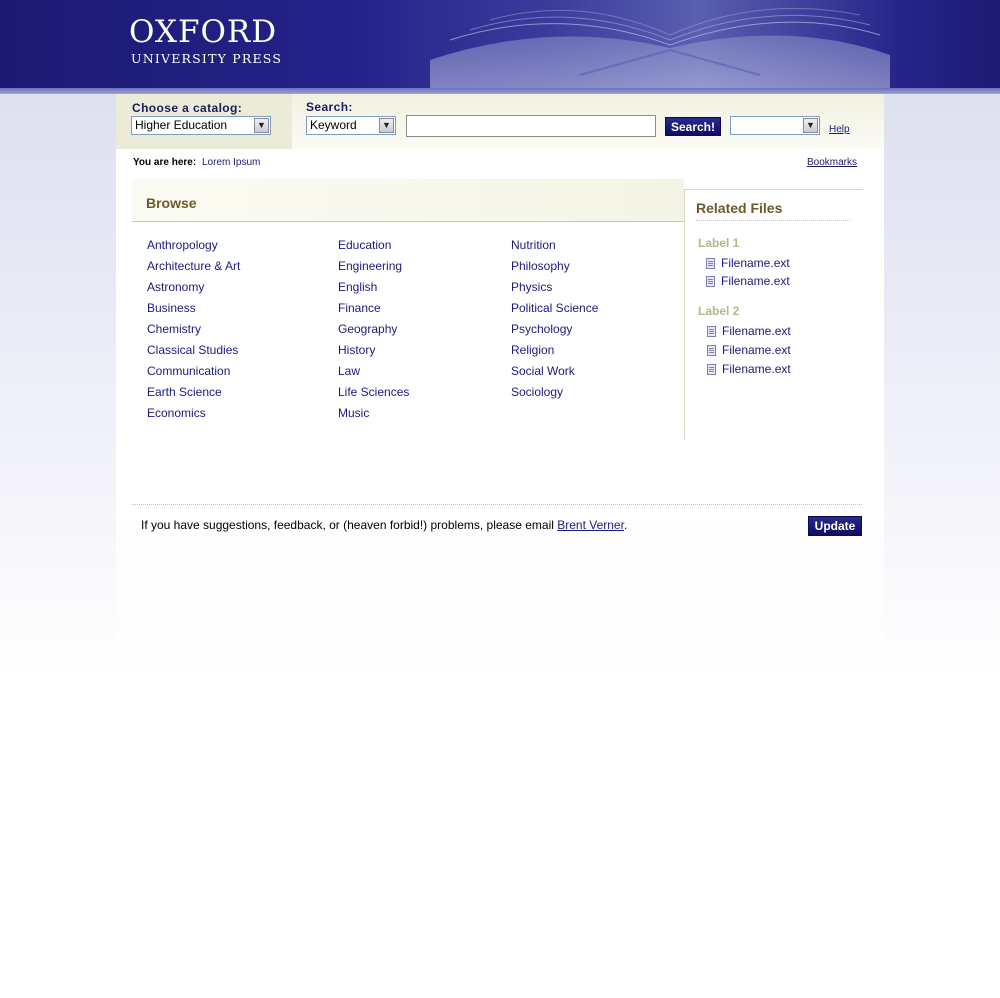 The image size is (1000, 998). Describe the element at coordinates (182, 245) in the screenshot. I see `category-link: Anthropology` at that location.